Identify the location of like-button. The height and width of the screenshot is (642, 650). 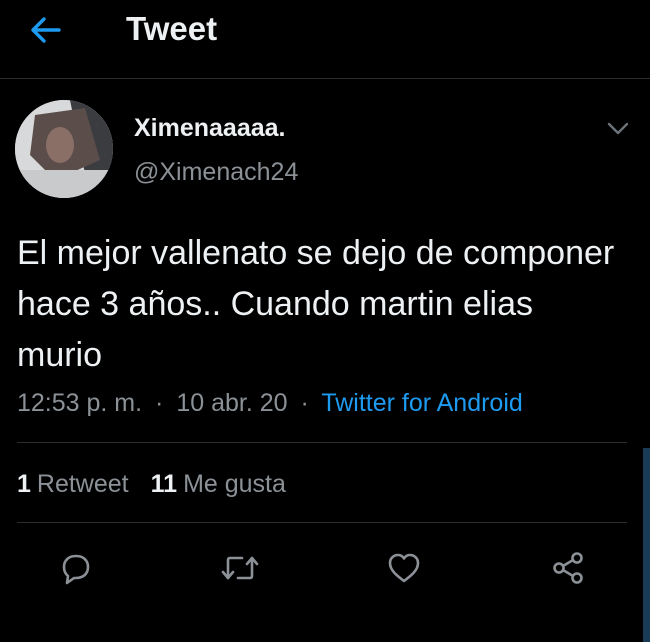
(404, 568).